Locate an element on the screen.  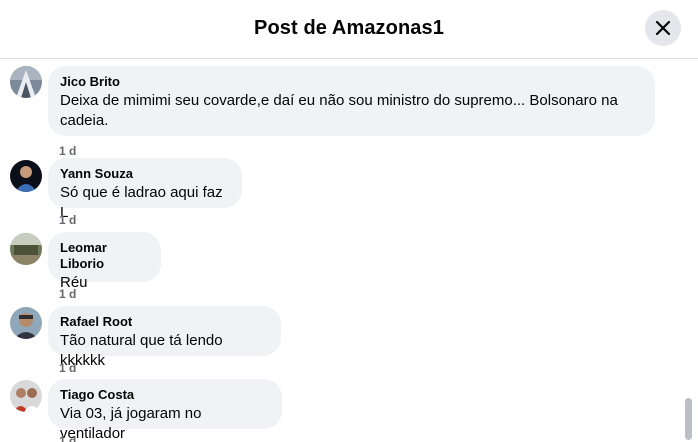
close-button is located at coordinates (663, 28).